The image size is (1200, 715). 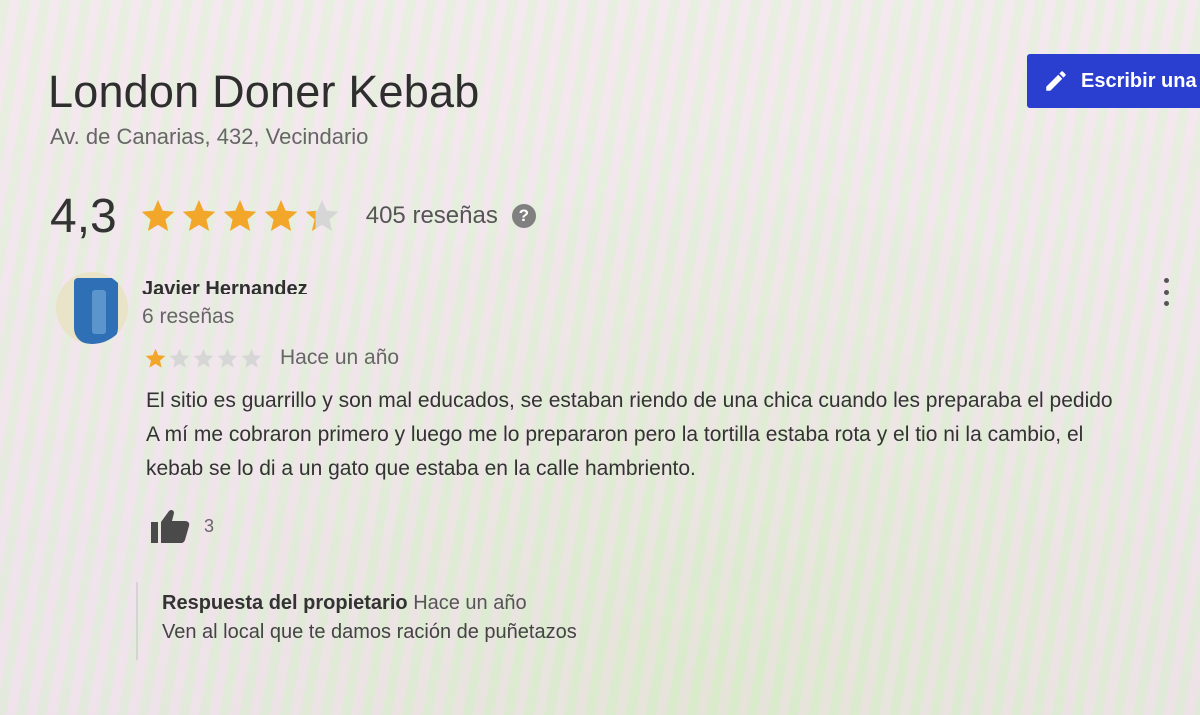 What do you see at coordinates (322, 215) in the screenshot?
I see `star-half-icon` at bounding box center [322, 215].